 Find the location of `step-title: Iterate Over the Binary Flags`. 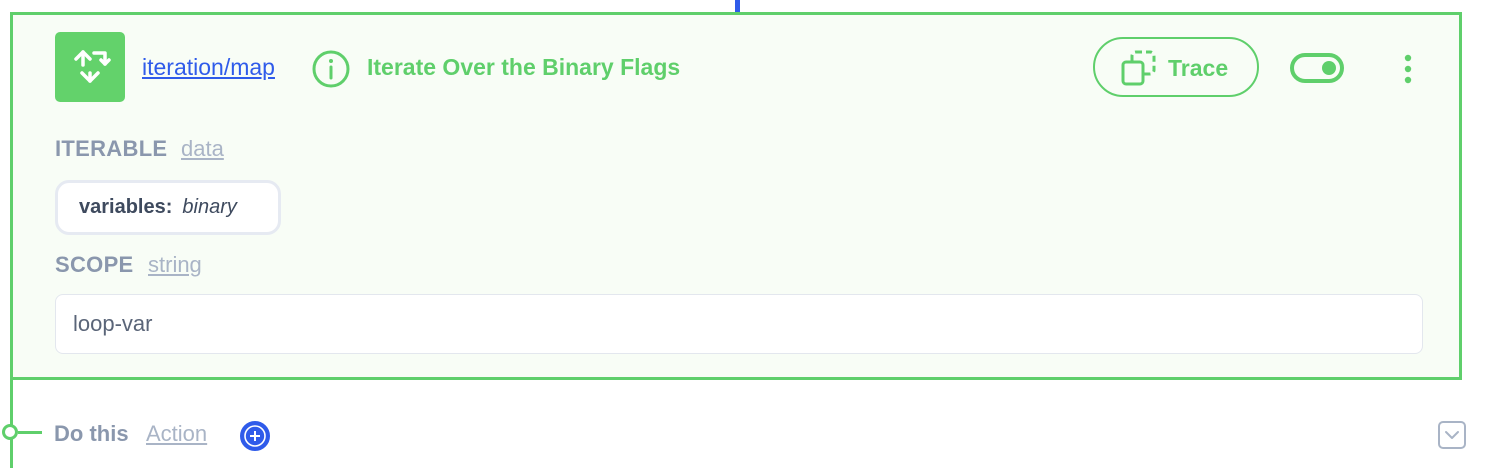

step-title: Iterate Over the Binary Flags is located at coordinates (524, 67).